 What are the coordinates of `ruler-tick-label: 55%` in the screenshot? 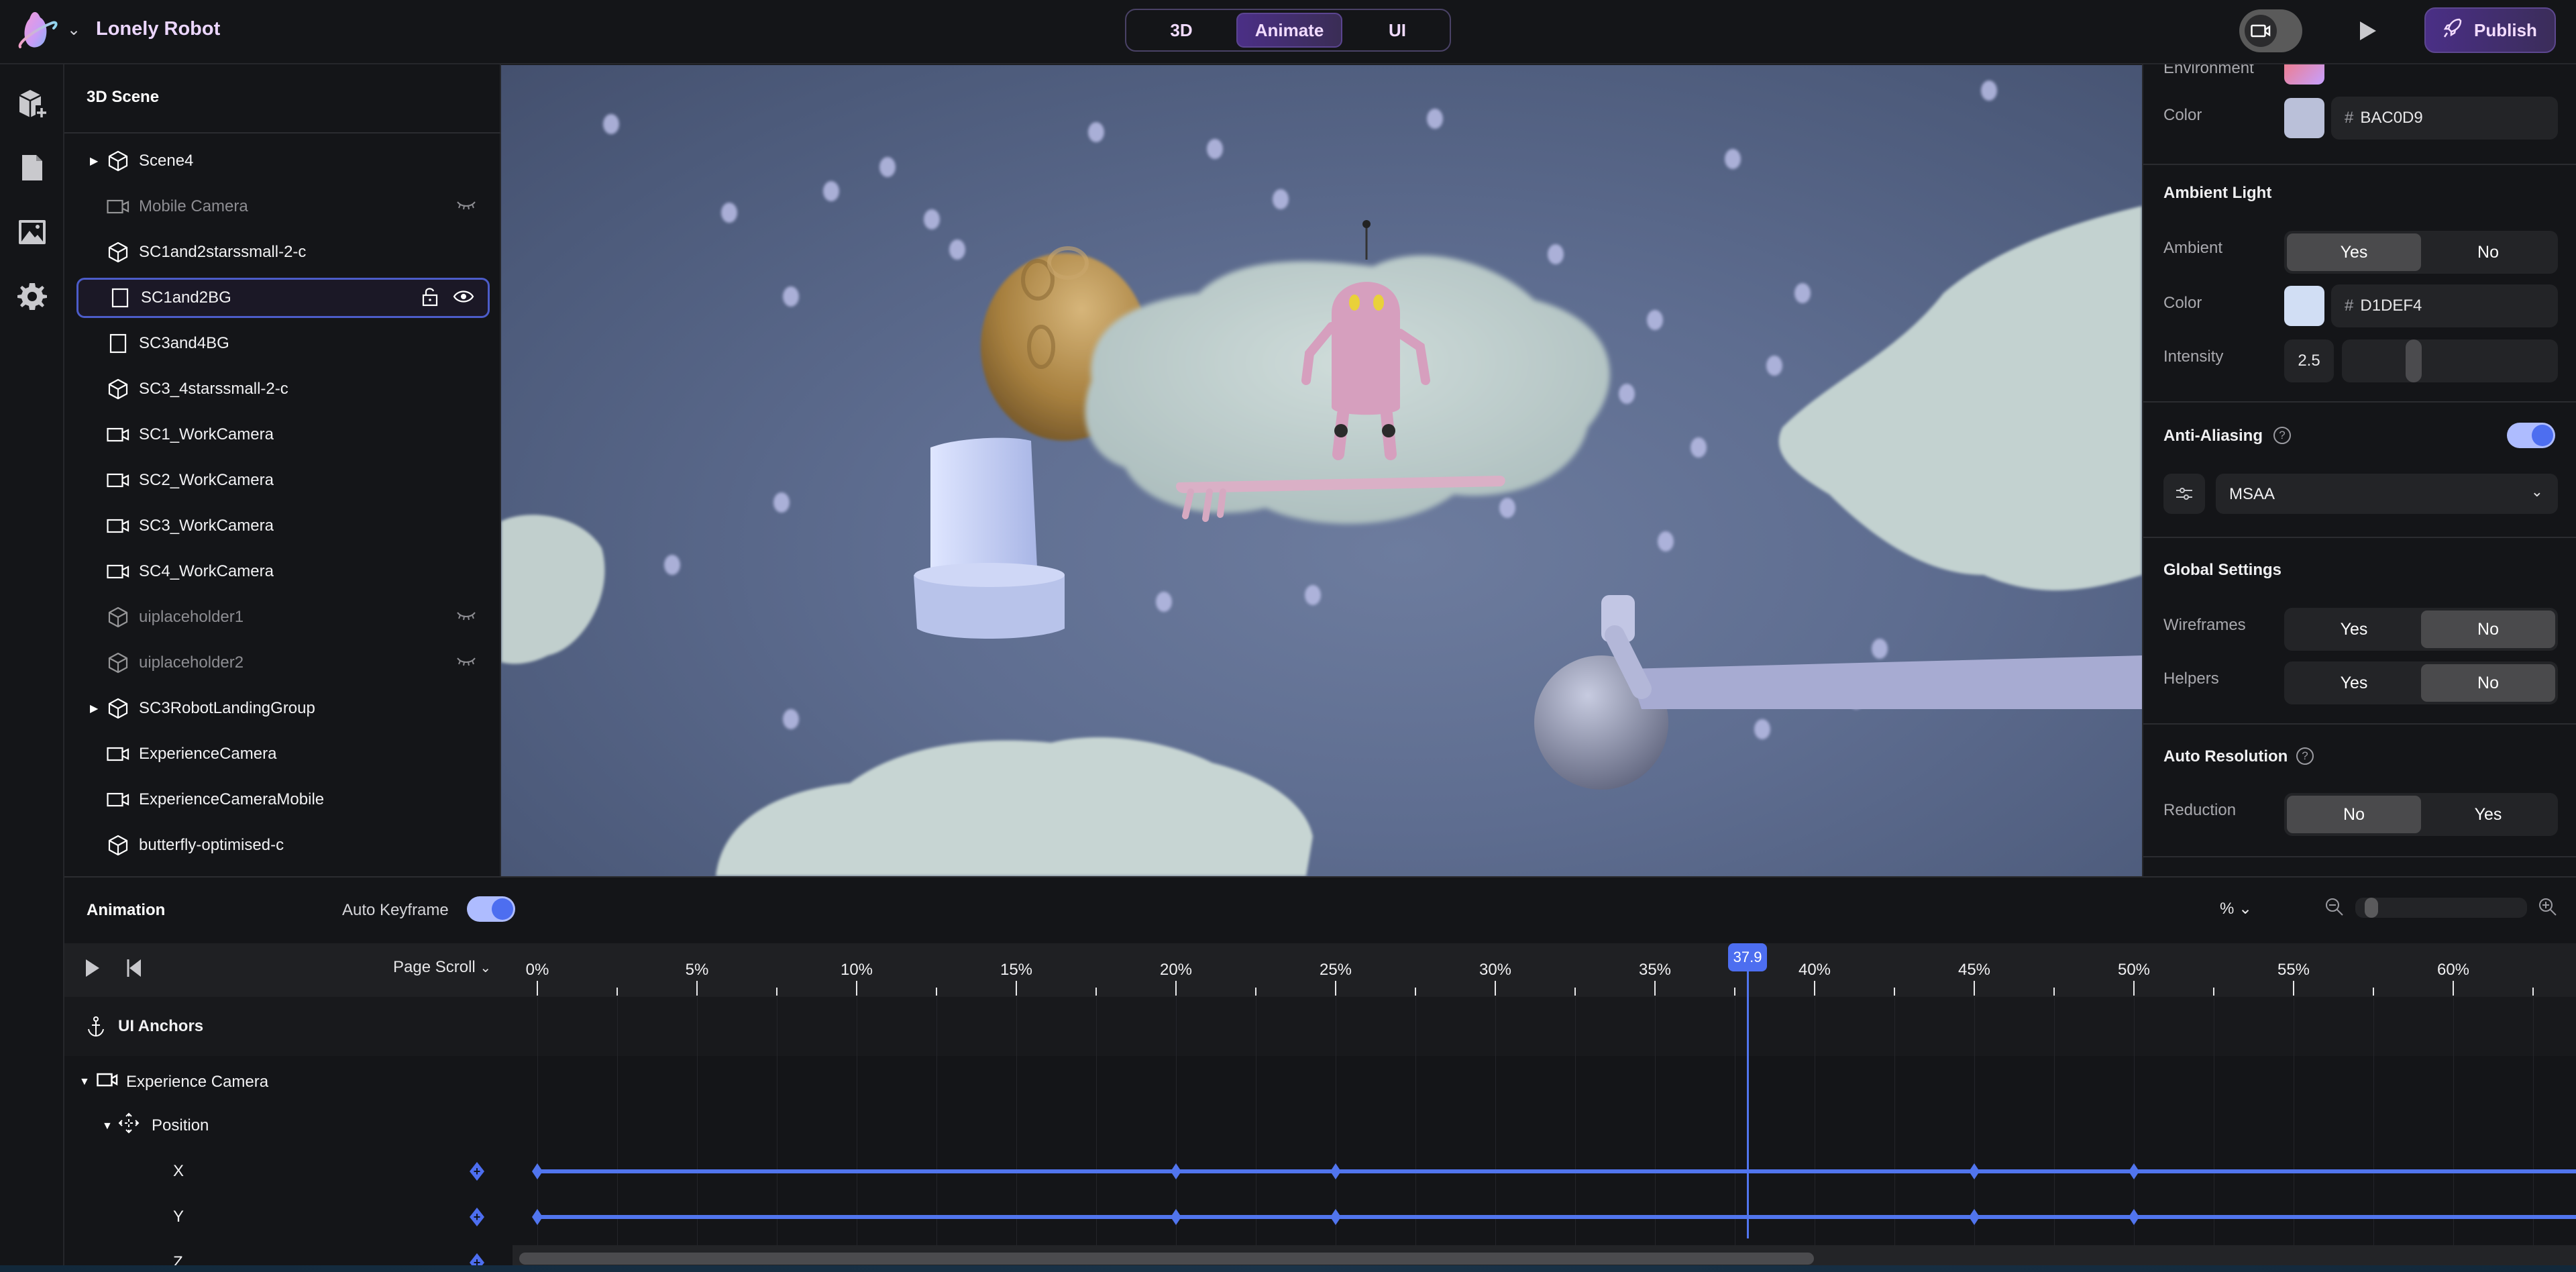 It's located at (2293, 970).